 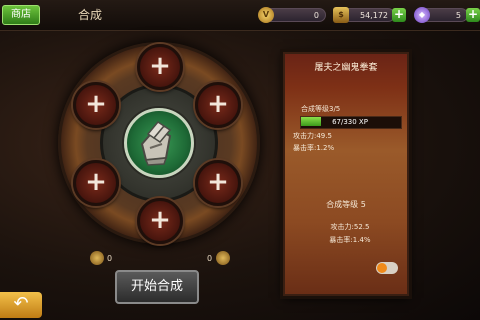 What do you see at coordinates (374, 15) in the screenshot?
I see `gold-value: 54,172` at bounding box center [374, 15].